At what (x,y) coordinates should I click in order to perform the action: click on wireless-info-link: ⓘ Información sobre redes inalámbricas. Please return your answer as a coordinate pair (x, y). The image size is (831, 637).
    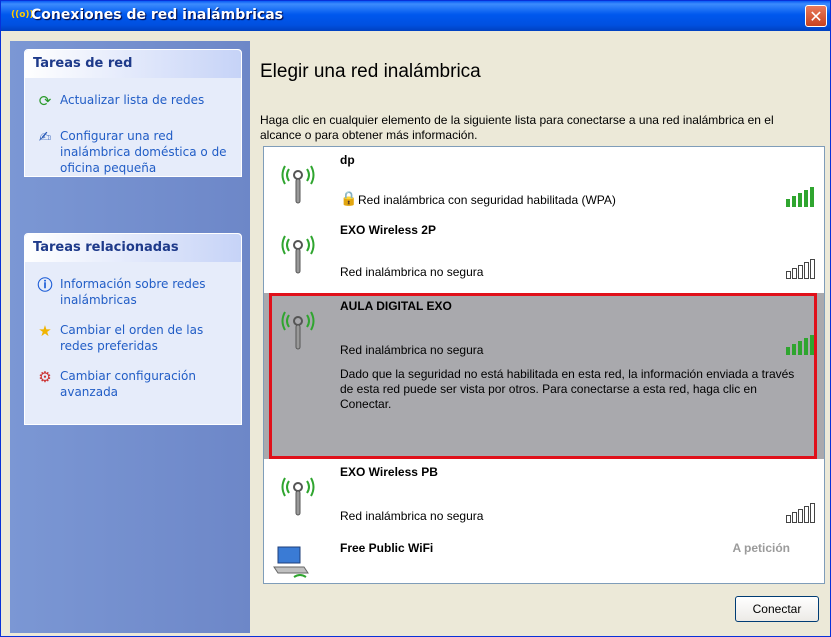
    Looking at the image, I should click on (131, 292).